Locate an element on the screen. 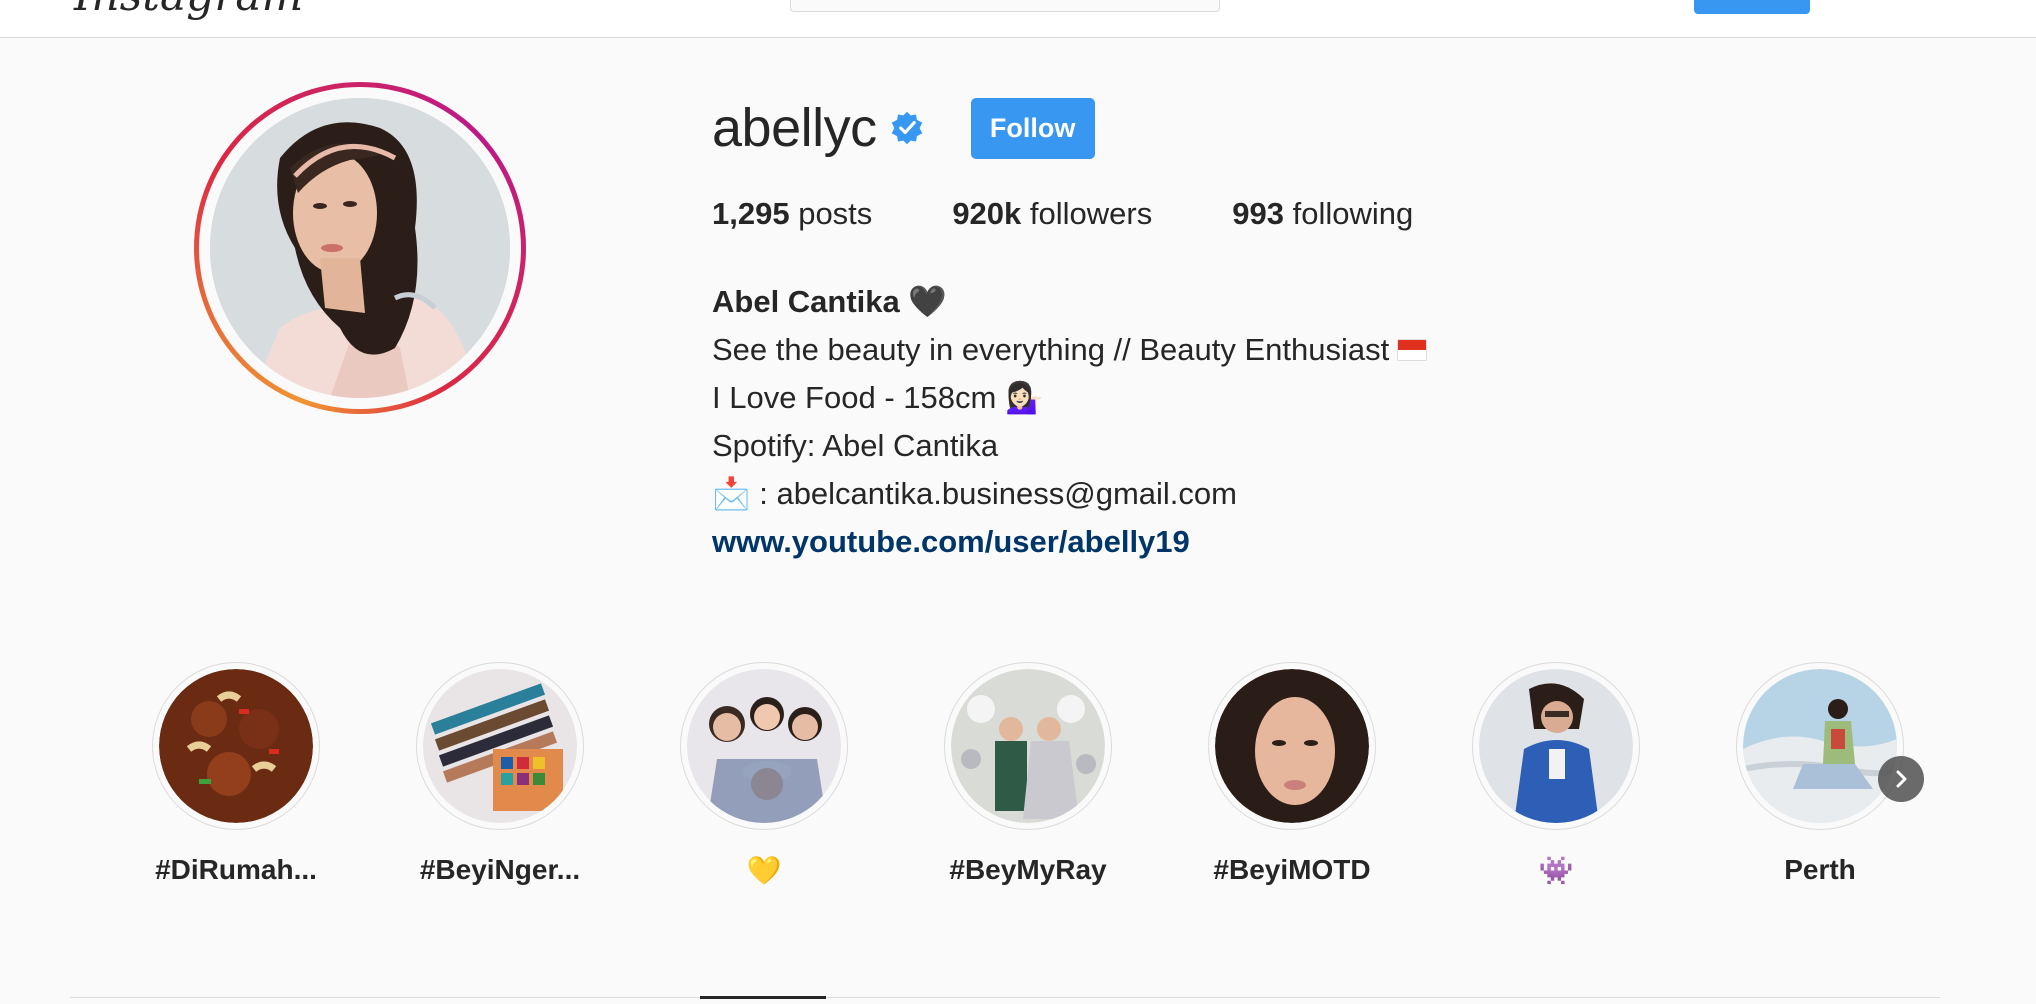  highlight-item: #BeyMyRay is located at coordinates (1028, 774).